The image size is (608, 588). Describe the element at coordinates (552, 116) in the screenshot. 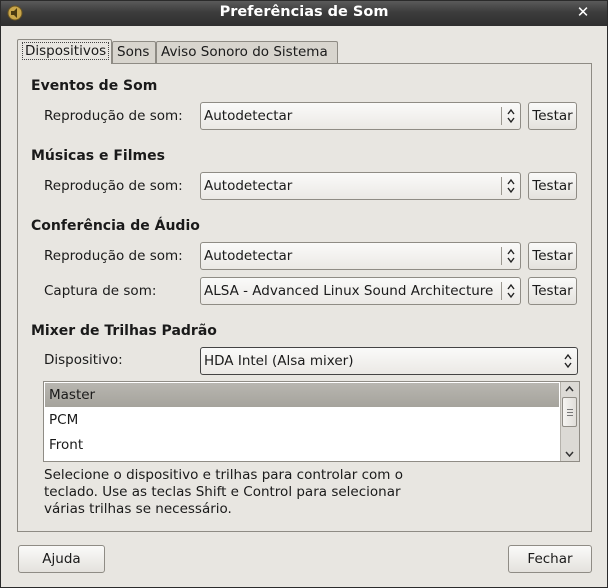

I see `sound-events-test-button: Testar` at that location.